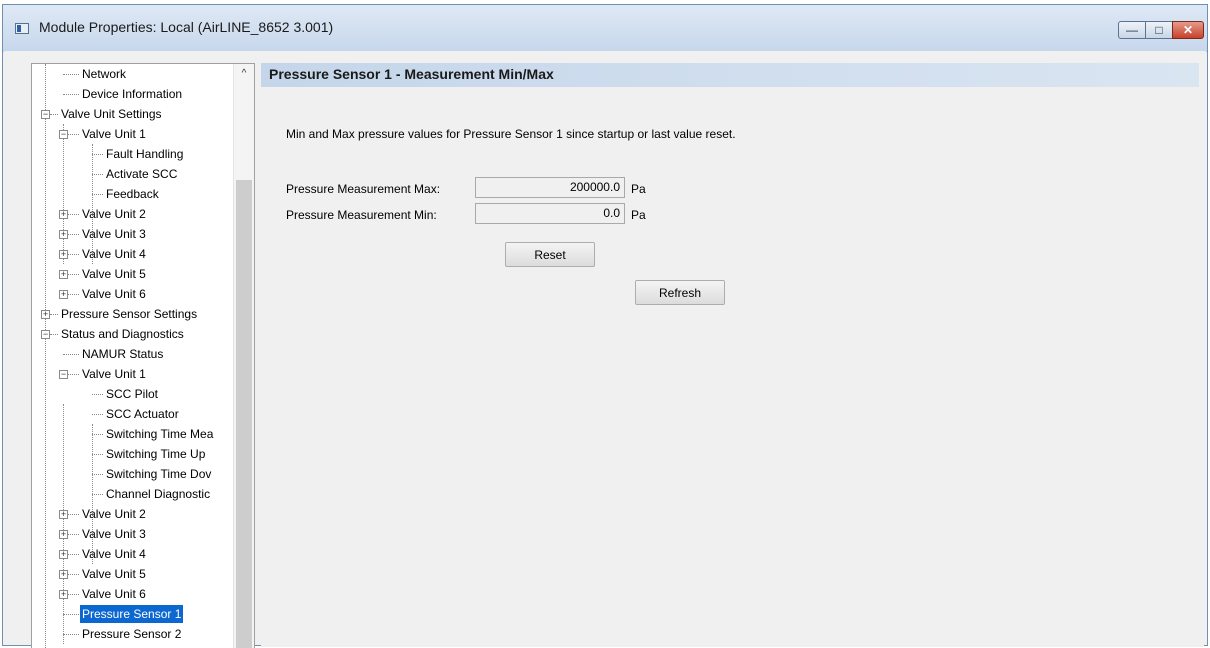  I want to click on tree-item-label: Pressure Sensor Settings, so click(129, 314).